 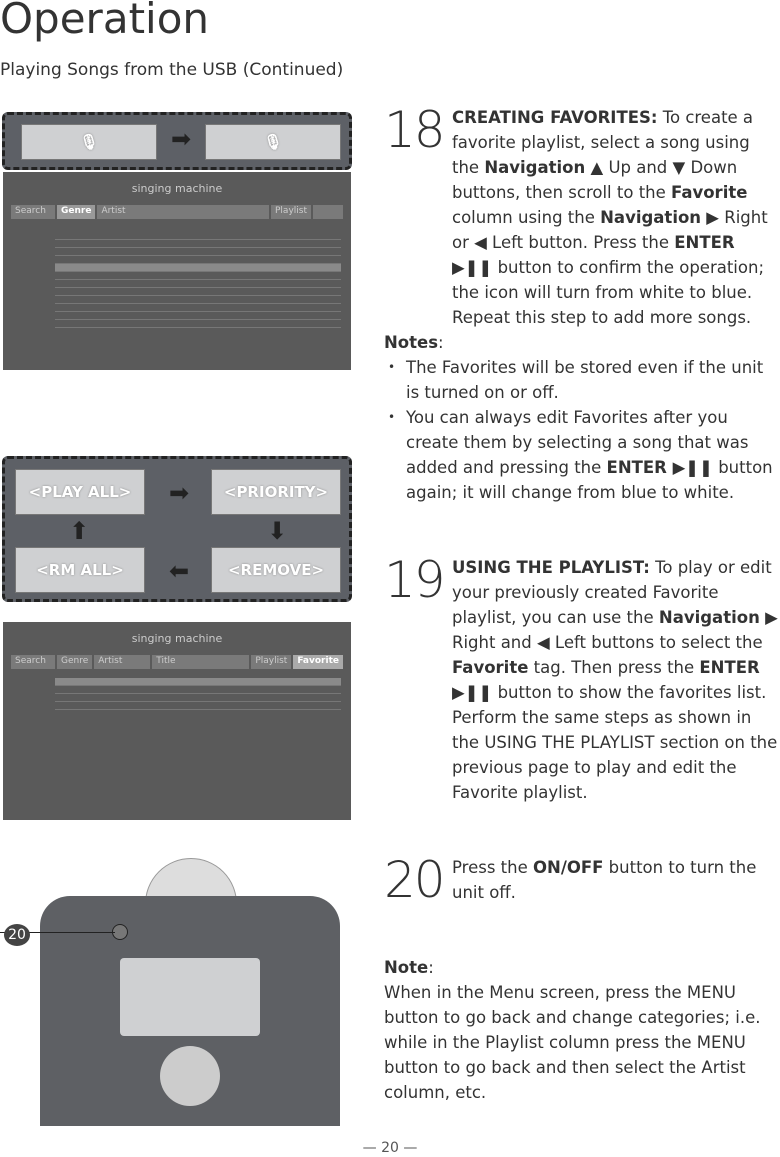 What do you see at coordinates (492, 867) in the screenshot?
I see `t: Press the` at bounding box center [492, 867].